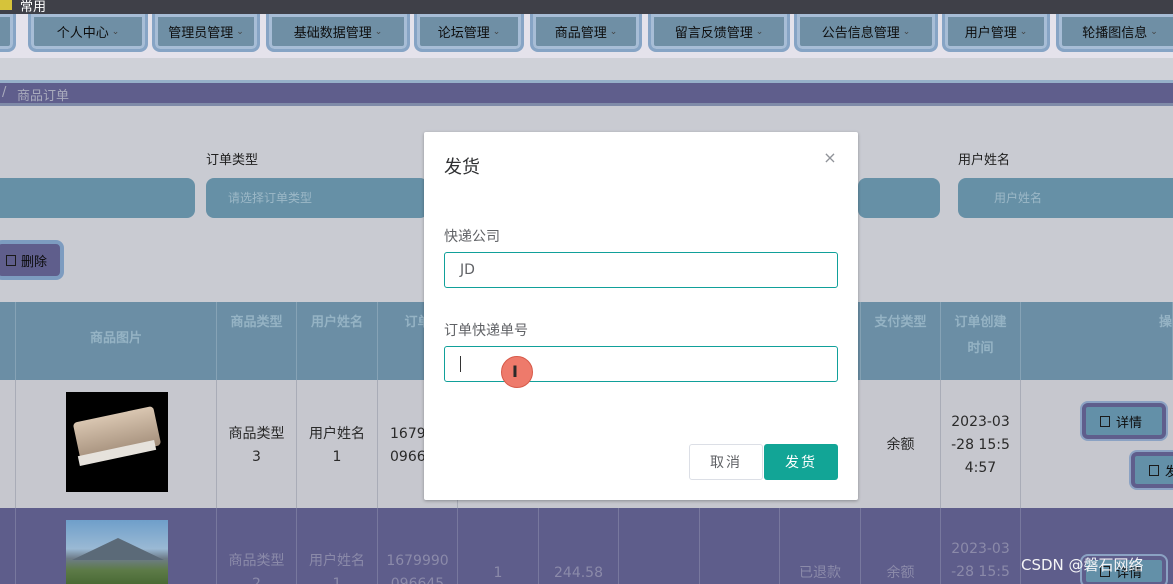 Image resolution: width=1173 pixels, height=584 pixels. Describe the element at coordinates (332, 33) in the screenshot. I see `nav-item-label: 基础数据管理` at that location.